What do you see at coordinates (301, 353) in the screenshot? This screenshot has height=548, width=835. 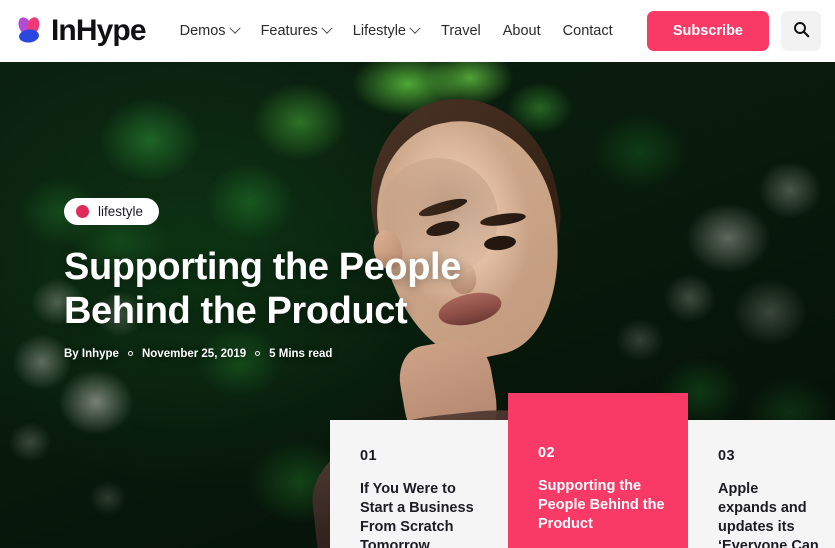 I see `hero-read-time: 5 Mins read` at bounding box center [301, 353].